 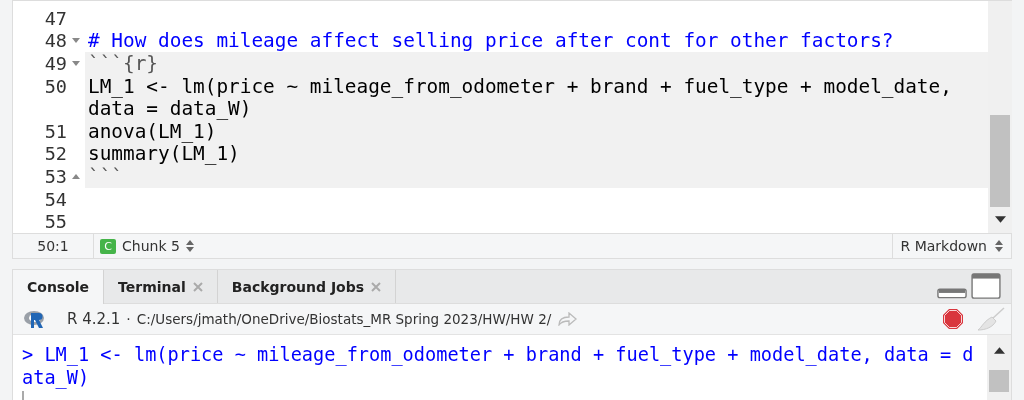 What do you see at coordinates (498, 354) in the screenshot?
I see `console-line: > LM_1 <- lm(price ~ mileage_from_odometer + brand + fuel_type + model_date, data = d` at bounding box center [498, 354].